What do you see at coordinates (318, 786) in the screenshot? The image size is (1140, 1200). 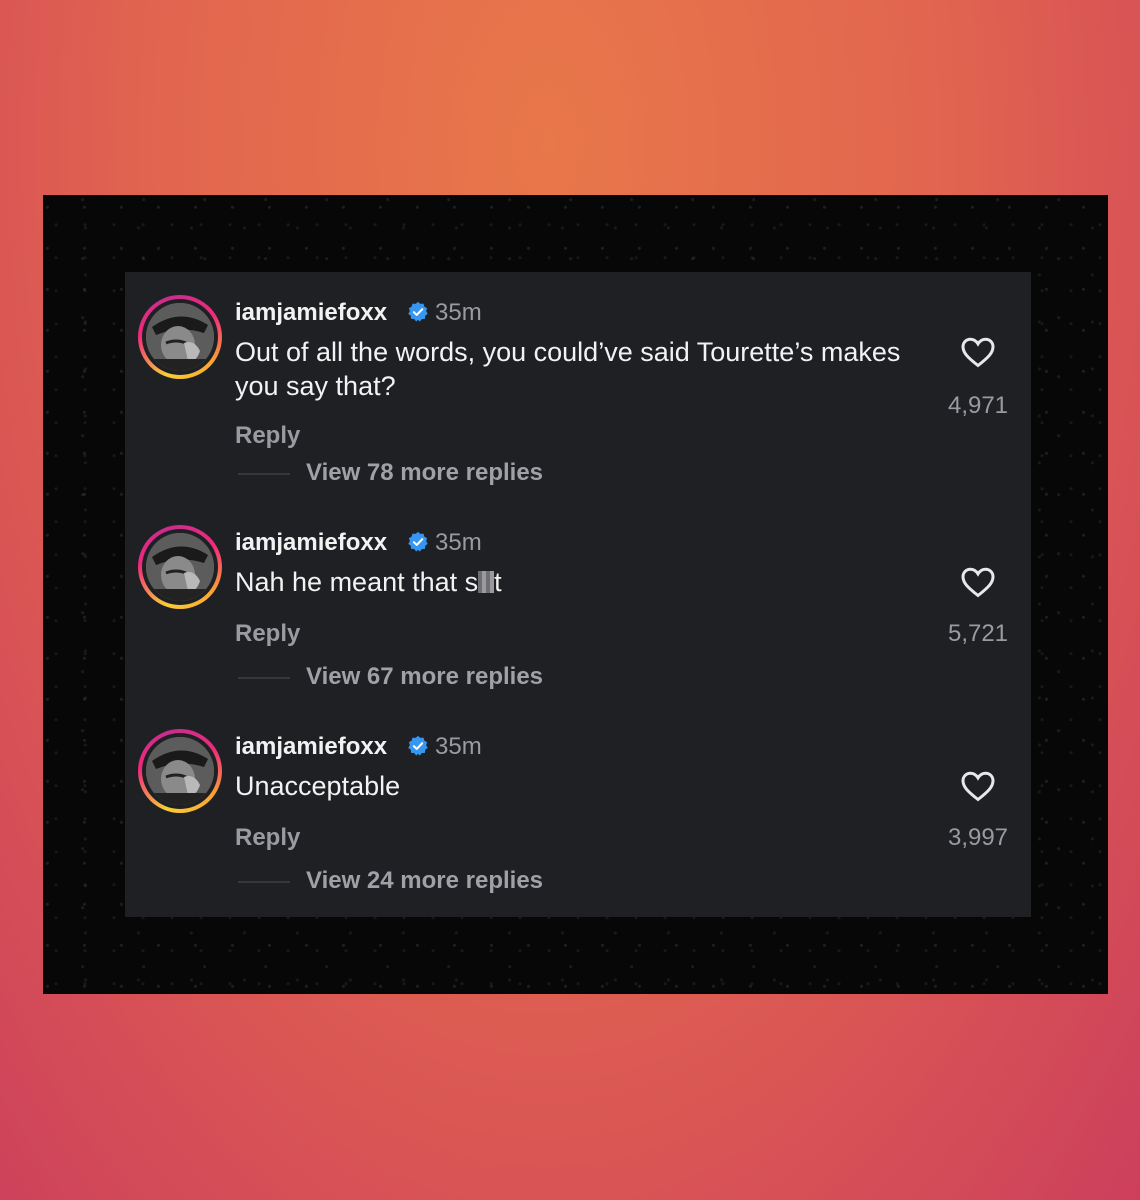 I see `comment-text: Unacceptable` at bounding box center [318, 786].